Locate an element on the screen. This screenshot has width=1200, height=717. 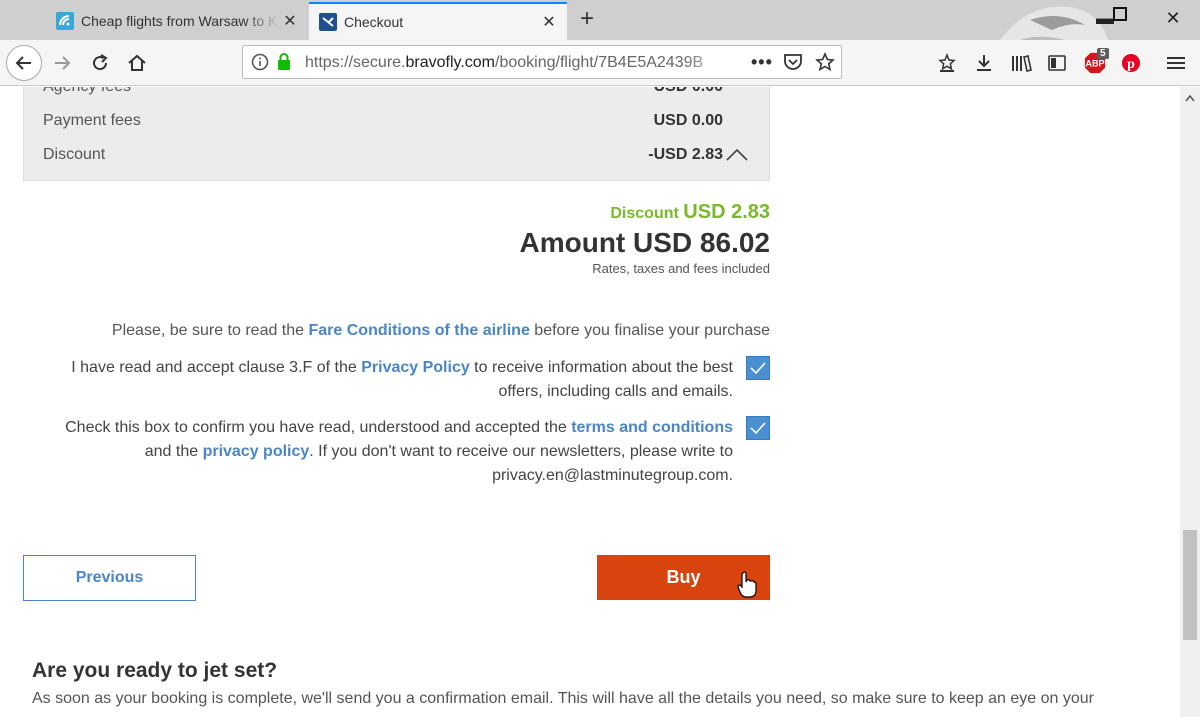
hamburger-menu-icon is located at coordinates (1176, 63).